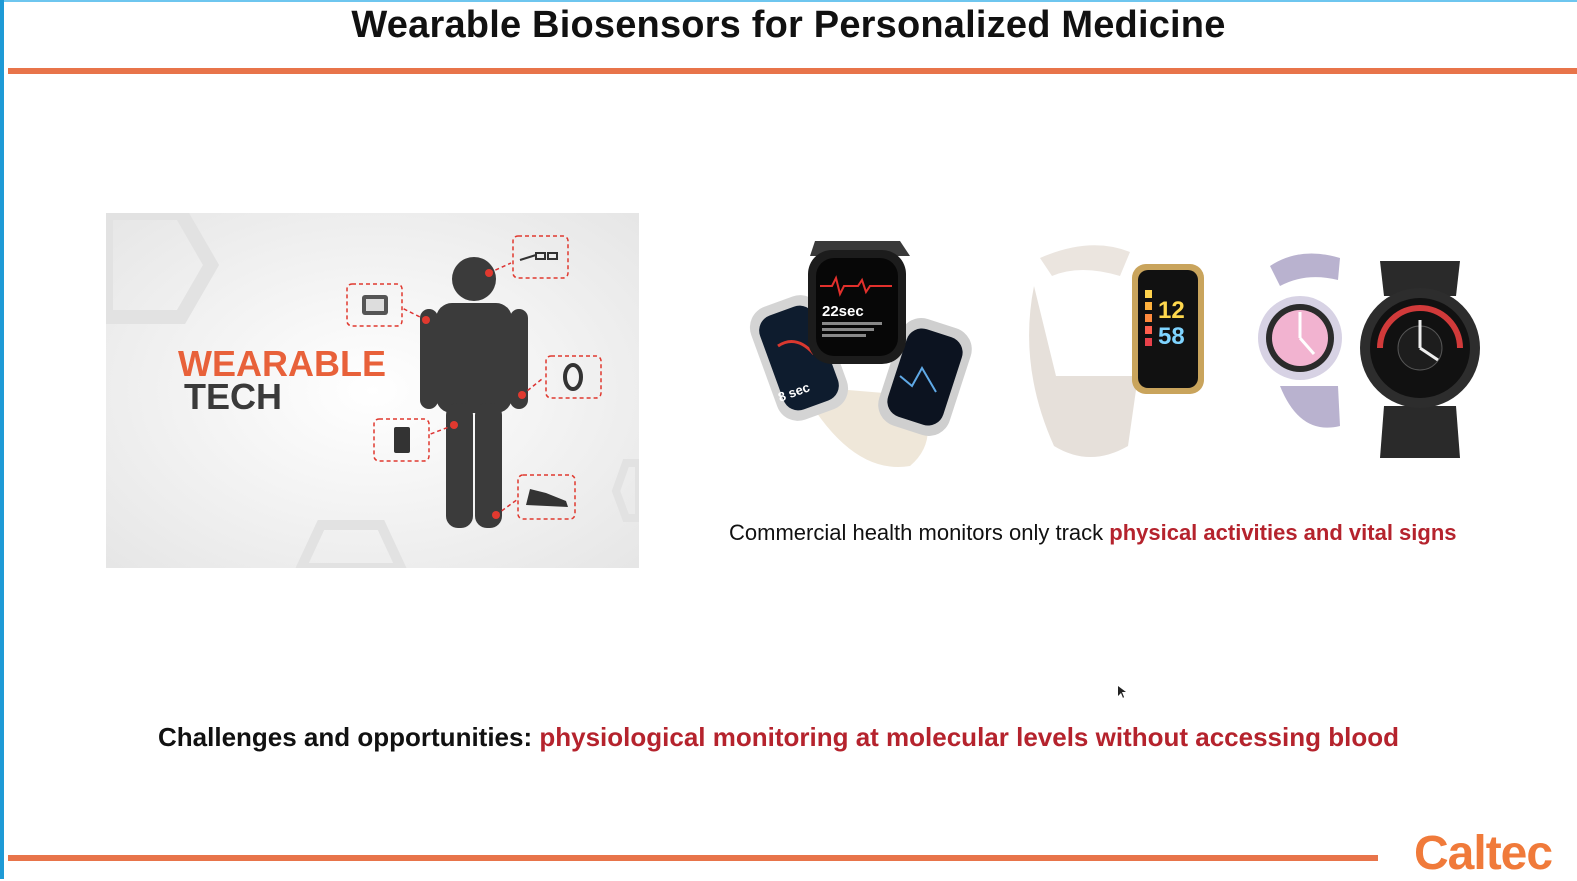 The height and width of the screenshot is (881, 1577). What do you see at coordinates (843, 311) in the screenshot?
I see `apple-main-time: 22sec` at bounding box center [843, 311].